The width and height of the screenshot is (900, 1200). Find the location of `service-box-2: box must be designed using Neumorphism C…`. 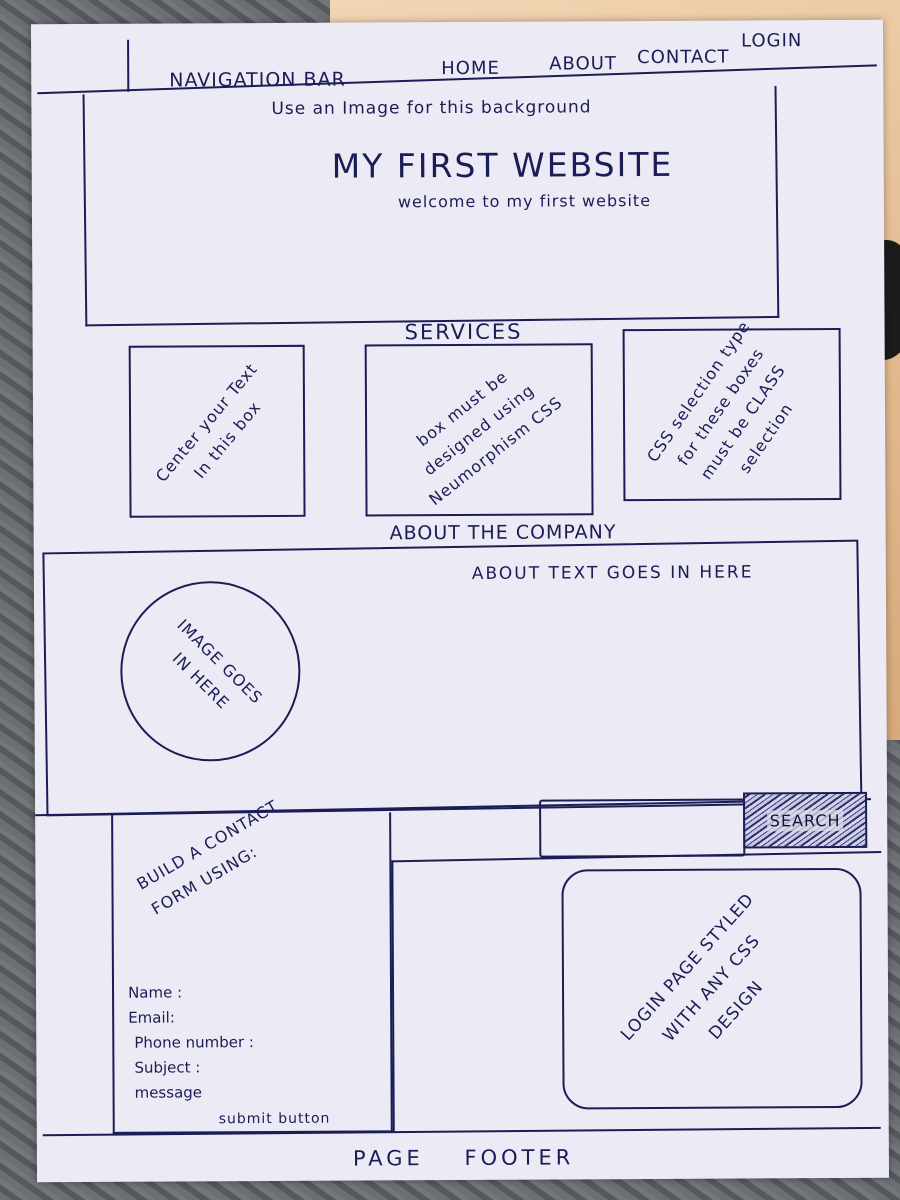

service-box-2: box must be designed using Neumorphism C… is located at coordinates (479, 430).